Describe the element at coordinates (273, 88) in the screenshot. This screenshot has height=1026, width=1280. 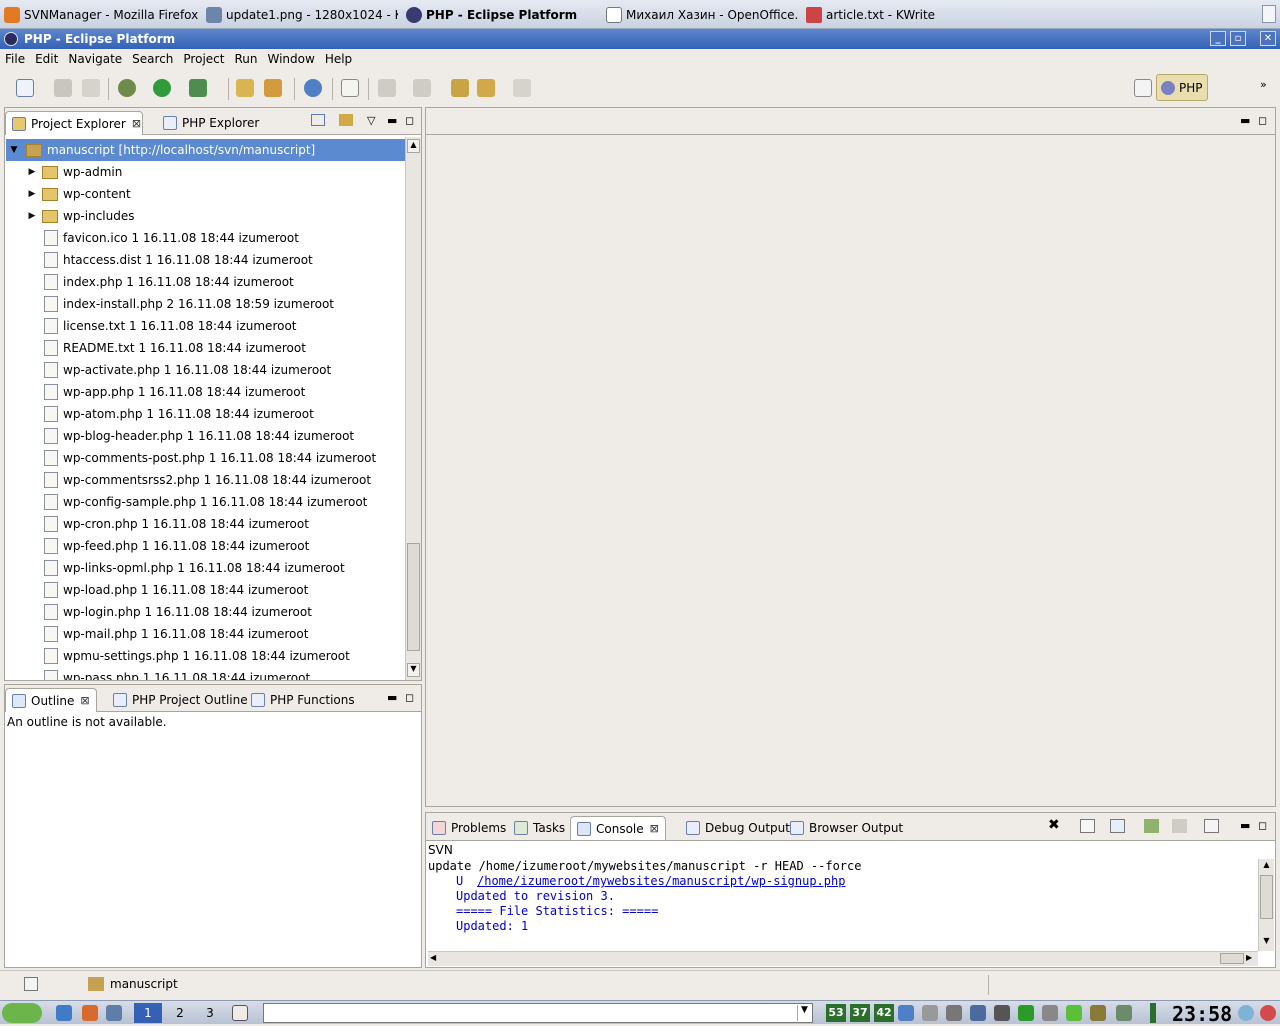
I see `search-tool-icon` at that location.